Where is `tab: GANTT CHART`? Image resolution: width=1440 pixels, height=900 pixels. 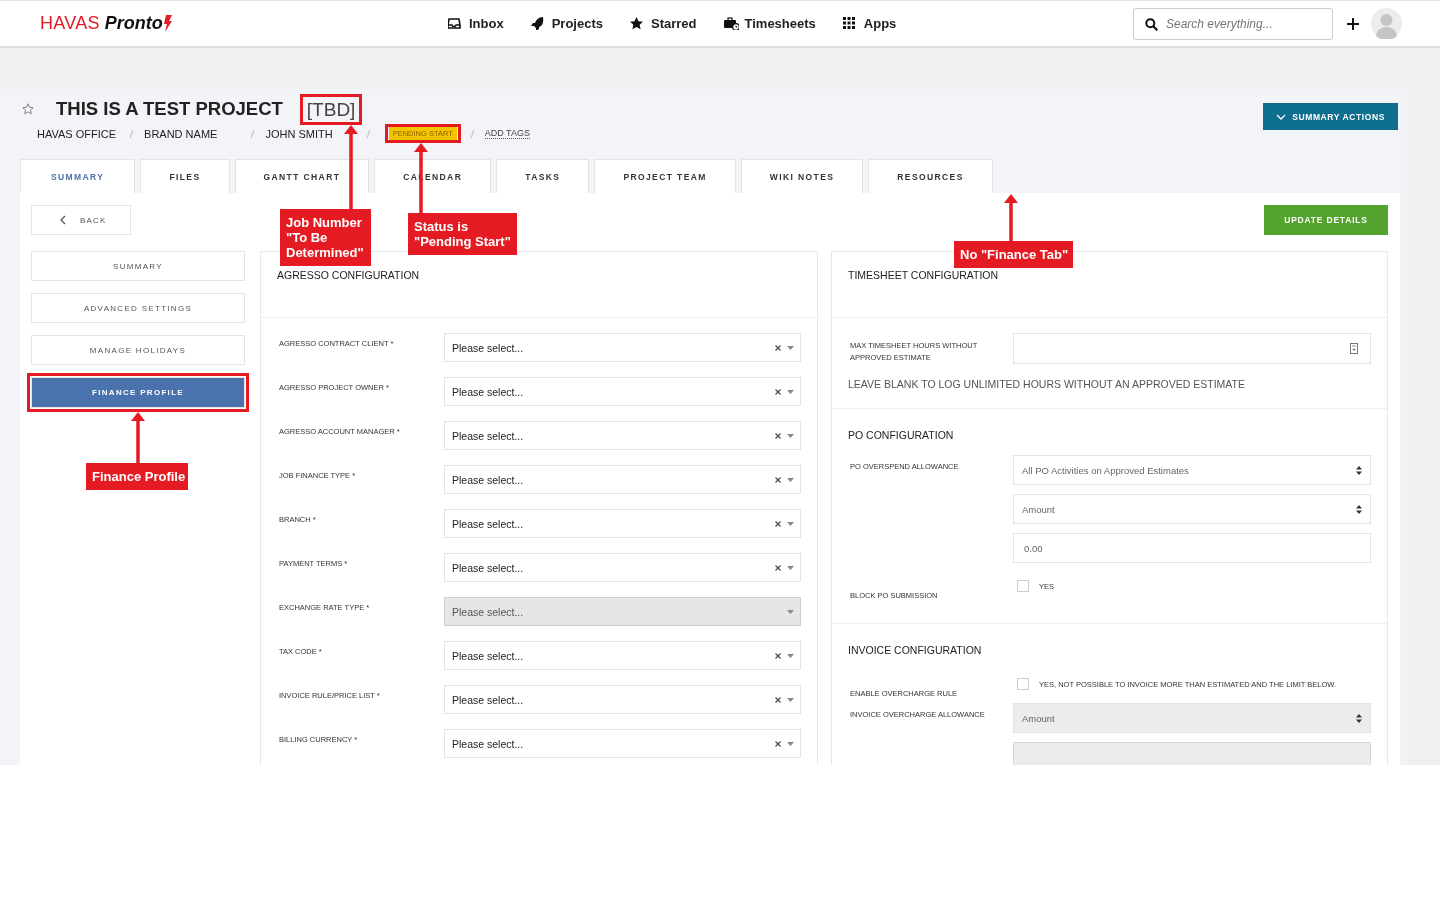
tab: GANTT CHART is located at coordinates (302, 176).